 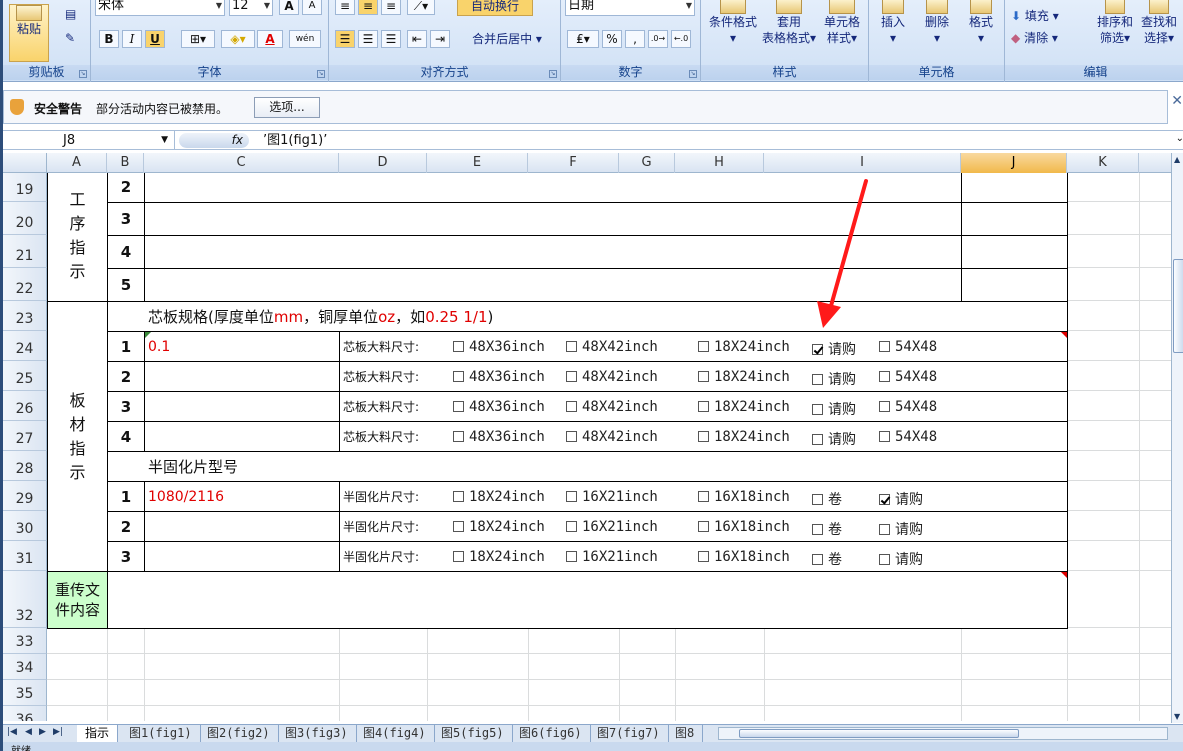 What do you see at coordinates (733, 23) in the screenshot?
I see `conditional-format-button: 条件格式 ▾` at bounding box center [733, 23].